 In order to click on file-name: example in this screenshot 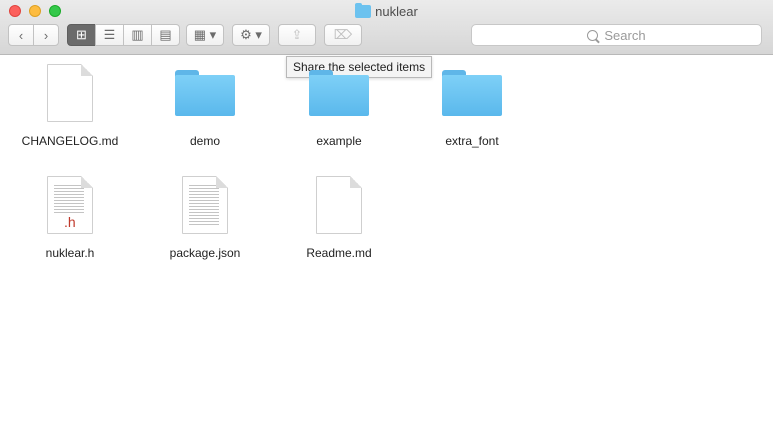, I will do `click(339, 141)`.